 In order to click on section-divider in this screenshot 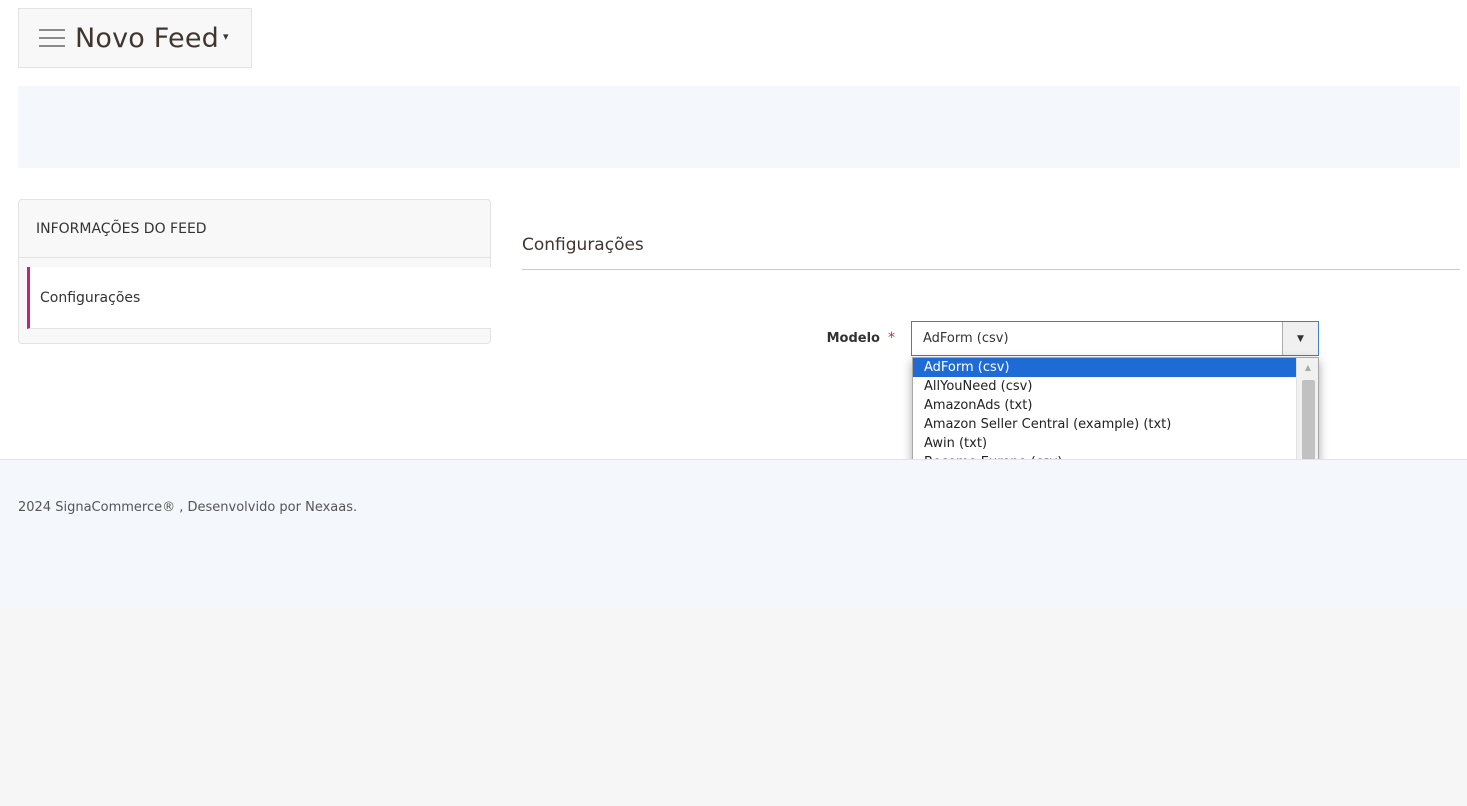, I will do `click(991, 269)`.